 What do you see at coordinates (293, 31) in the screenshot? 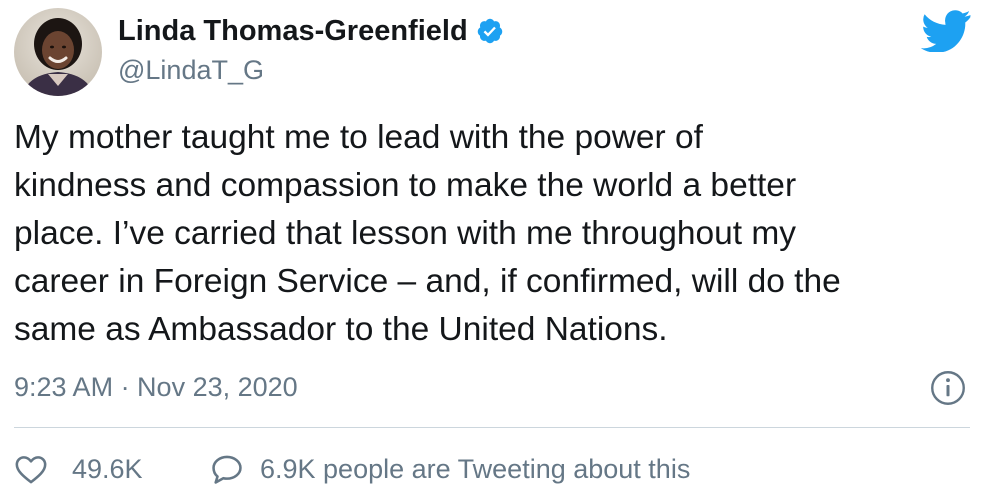
I see `author-display-name: Linda Thomas-Greenfield` at bounding box center [293, 31].